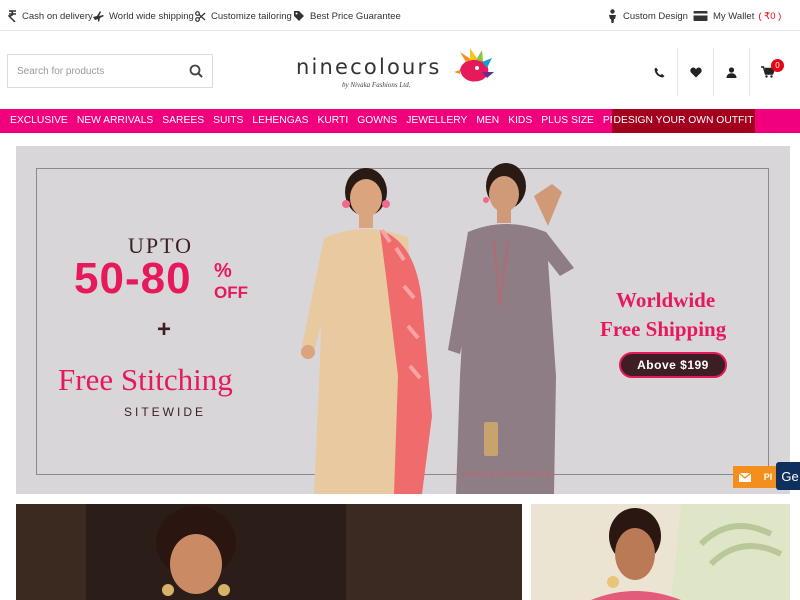  I want to click on custom-design-link: Custom Design, so click(647, 16).